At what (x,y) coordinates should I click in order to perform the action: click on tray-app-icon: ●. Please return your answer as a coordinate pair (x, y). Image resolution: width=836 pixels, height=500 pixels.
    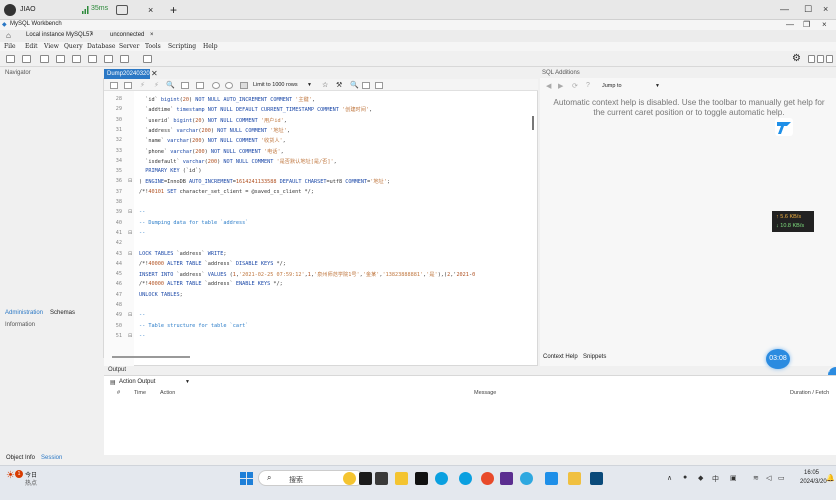
    Looking at the image, I should click on (685, 477).